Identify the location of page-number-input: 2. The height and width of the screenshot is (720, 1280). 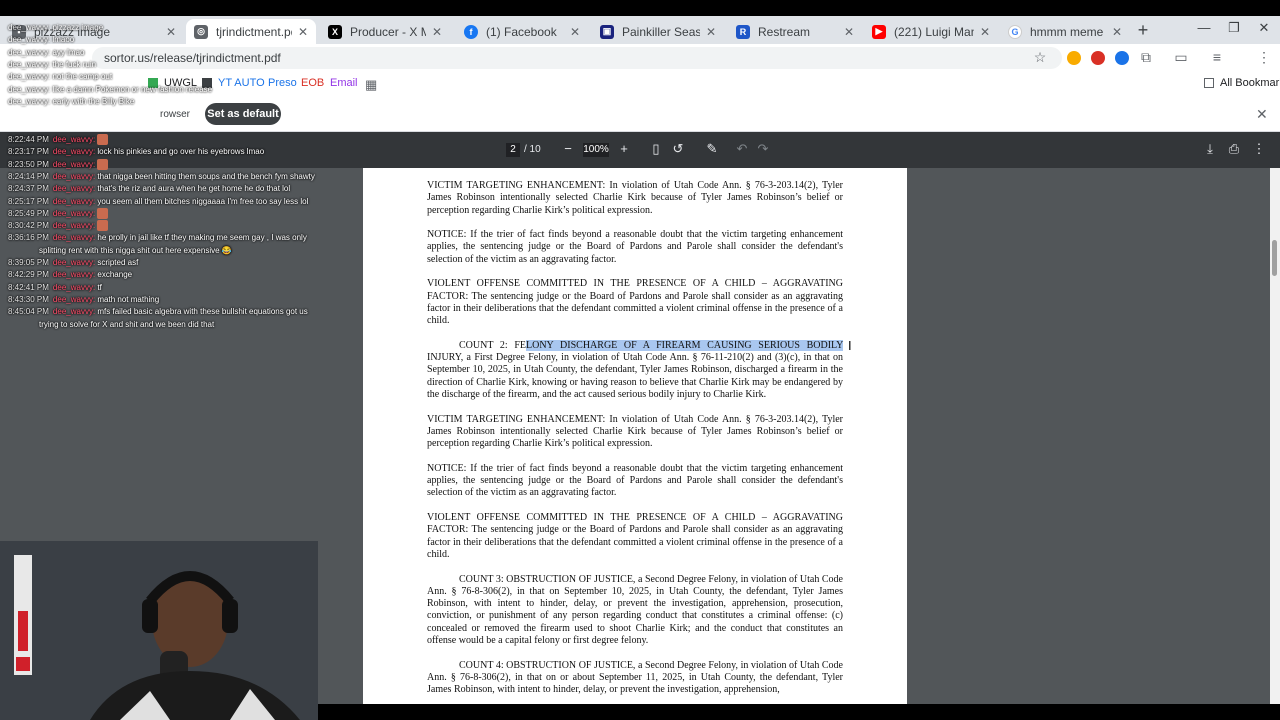
(513, 150).